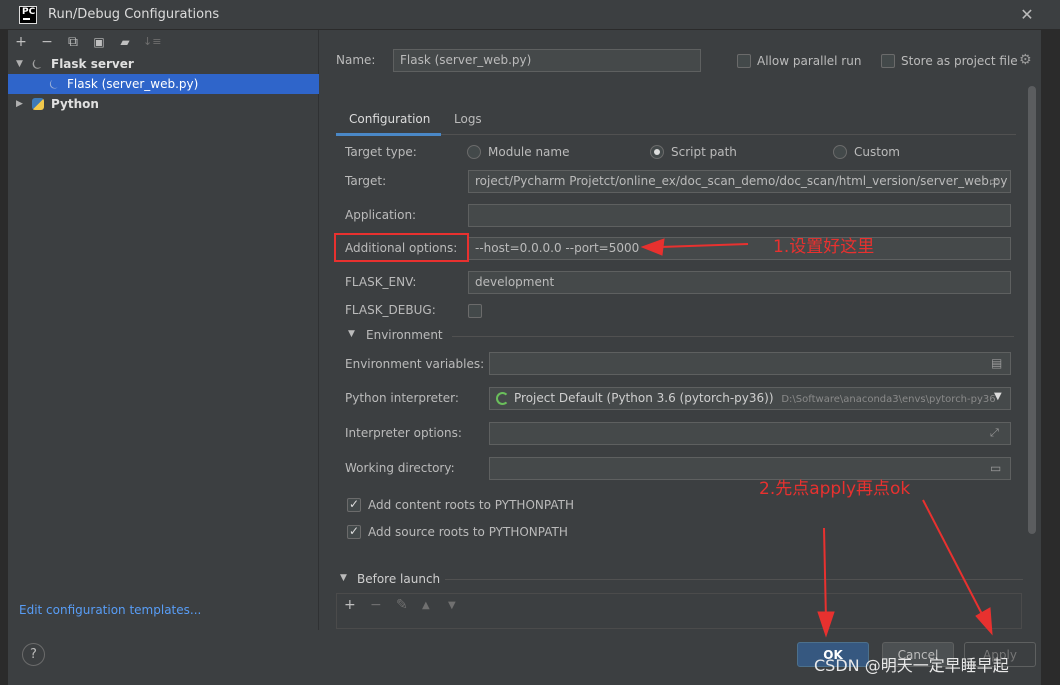 The height and width of the screenshot is (685, 1060). Describe the element at coordinates (739, 248) in the screenshot. I see `additional-options-field: --host=0.0.0.0 --port=5000` at that location.